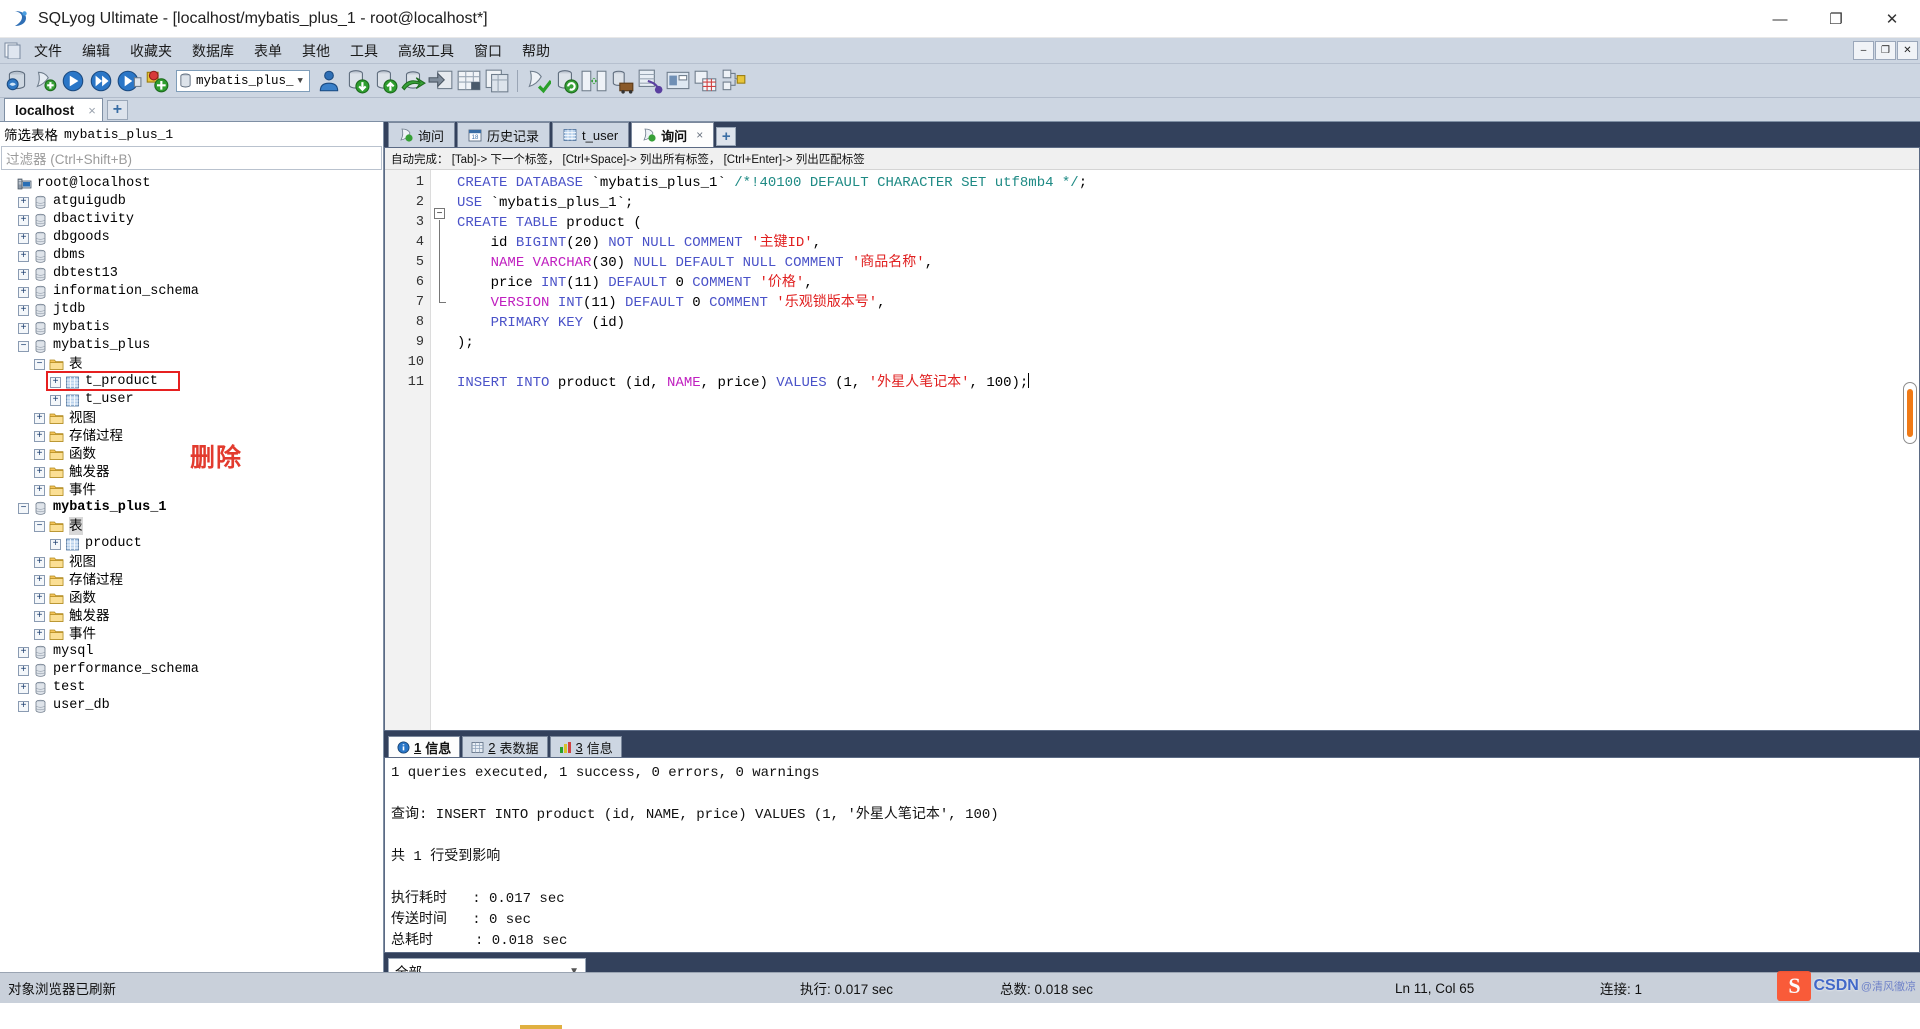 The width and height of the screenshot is (1920, 1029). What do you see at coordinates (129, 81) in the screenshot?
I see `execute-current-query-icon` at bounding box center [129, 81].